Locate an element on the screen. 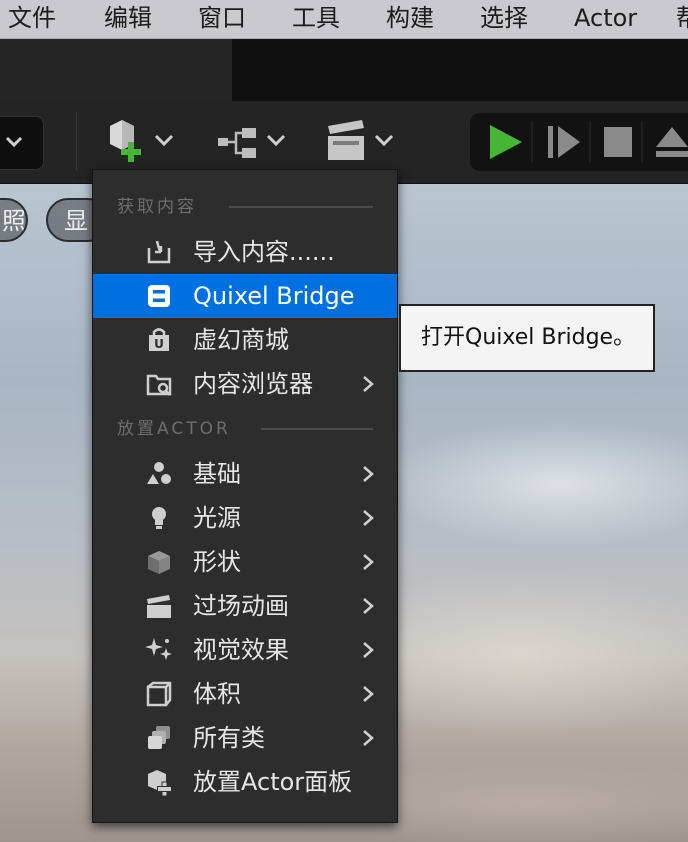  menu-item-label: 内容浏览器 is located at coordinates (253, 384).